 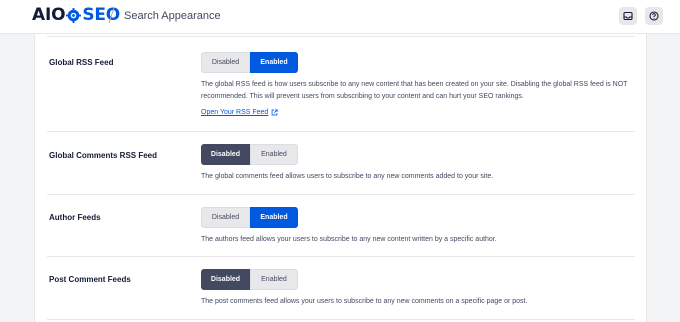 I want to click on open-rss-feed-link: Open Your RSS Feed, so click(x=239, y=112).